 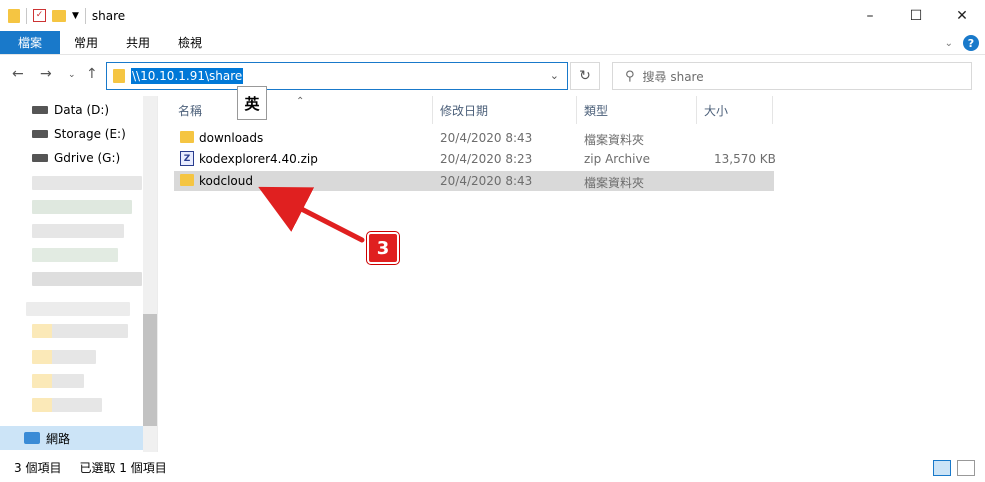 What do you see at coordinates (966, 468) in the screenshot?
I see `large-icons-view-icon` at bounding box center [966, 468].